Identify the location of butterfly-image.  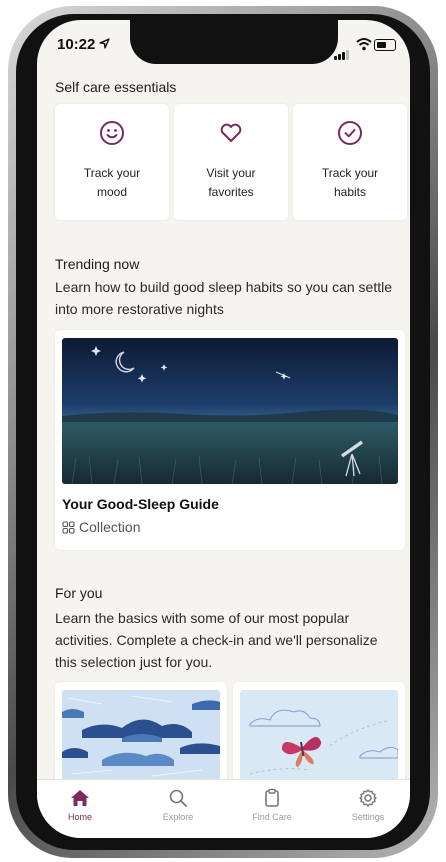
(319, 735).